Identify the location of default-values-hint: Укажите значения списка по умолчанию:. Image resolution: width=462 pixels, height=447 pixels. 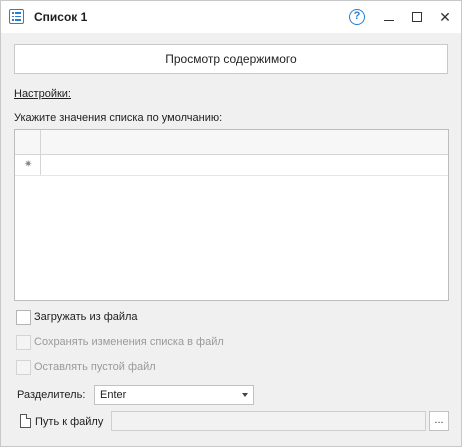
(118, 118).